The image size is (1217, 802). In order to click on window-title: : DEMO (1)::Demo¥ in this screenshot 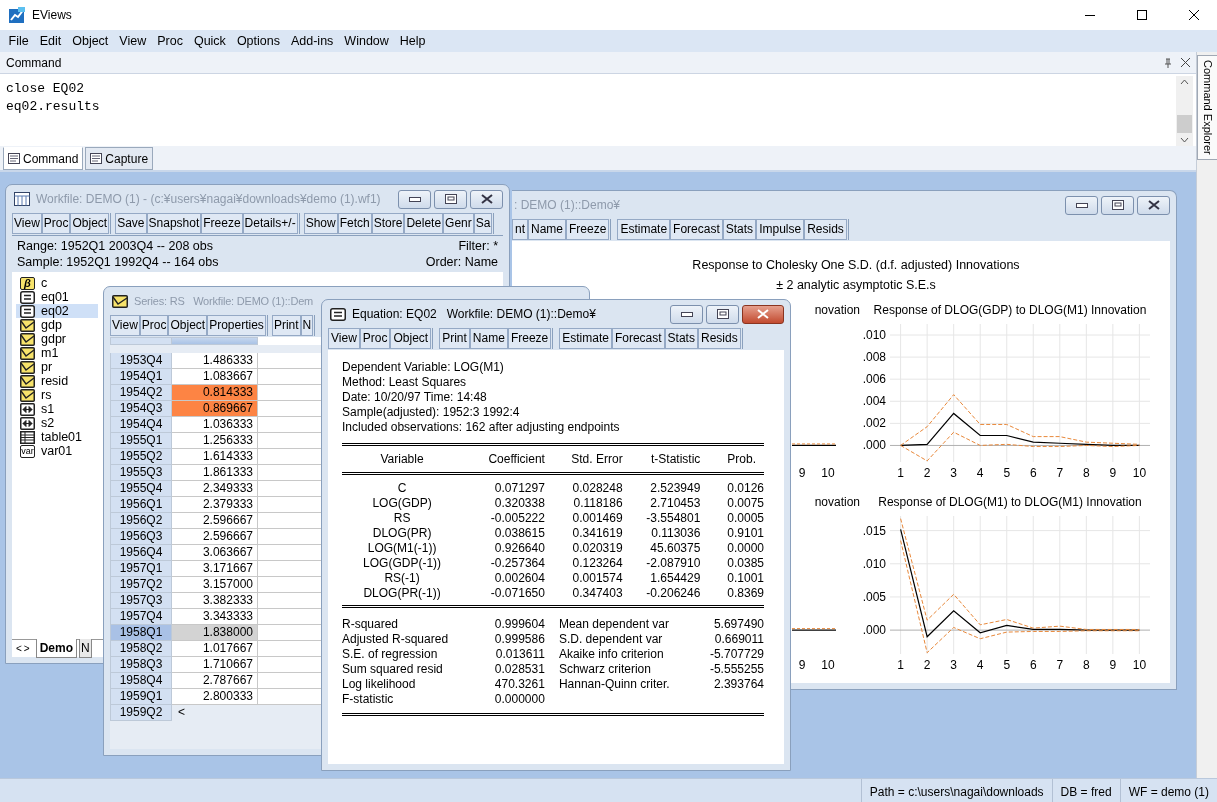, I will do `click(568, 205)`.